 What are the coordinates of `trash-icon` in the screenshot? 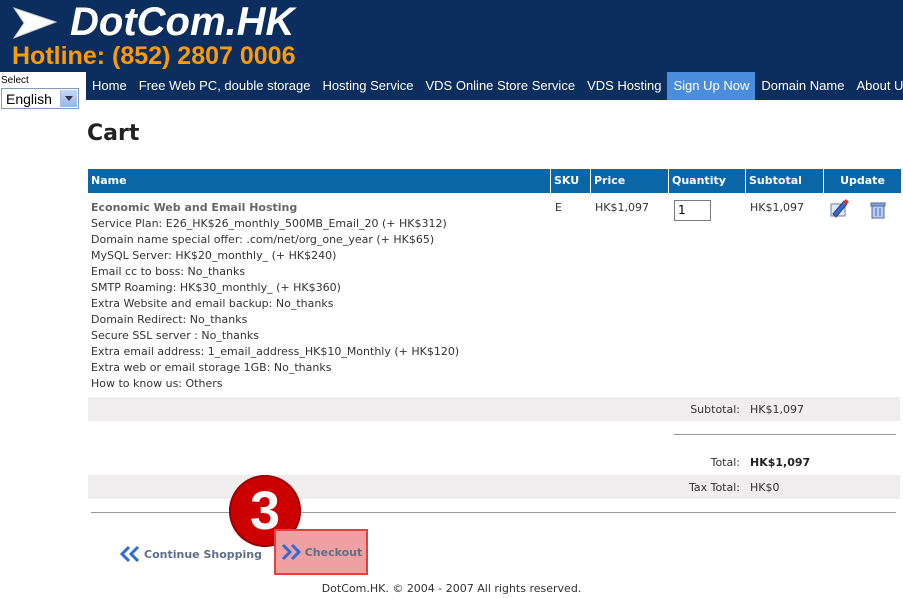 It's located at (878, 209).